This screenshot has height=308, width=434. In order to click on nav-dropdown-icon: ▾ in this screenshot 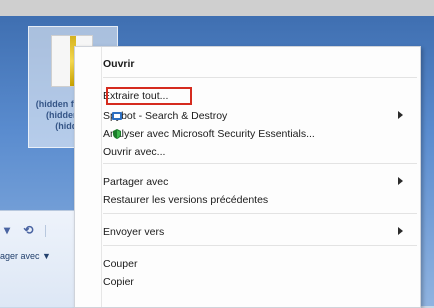, I will do `click(7, 230)`.